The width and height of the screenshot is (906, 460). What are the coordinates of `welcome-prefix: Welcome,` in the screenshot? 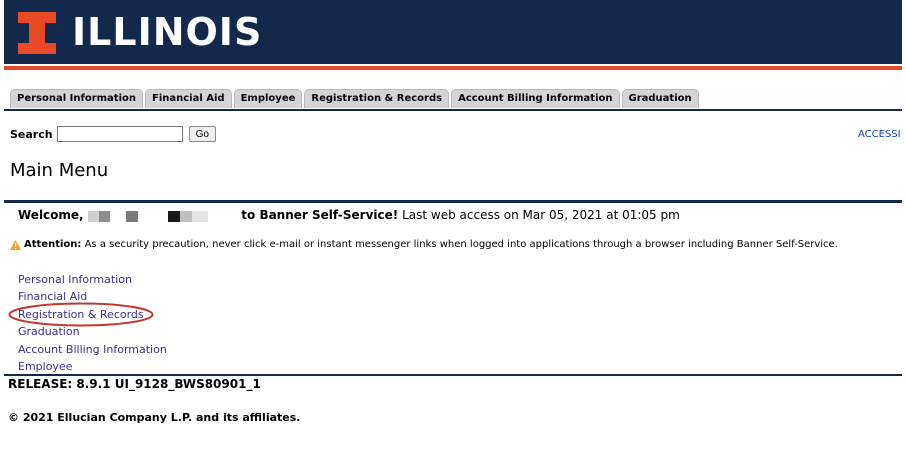 It's located at (51, 215).